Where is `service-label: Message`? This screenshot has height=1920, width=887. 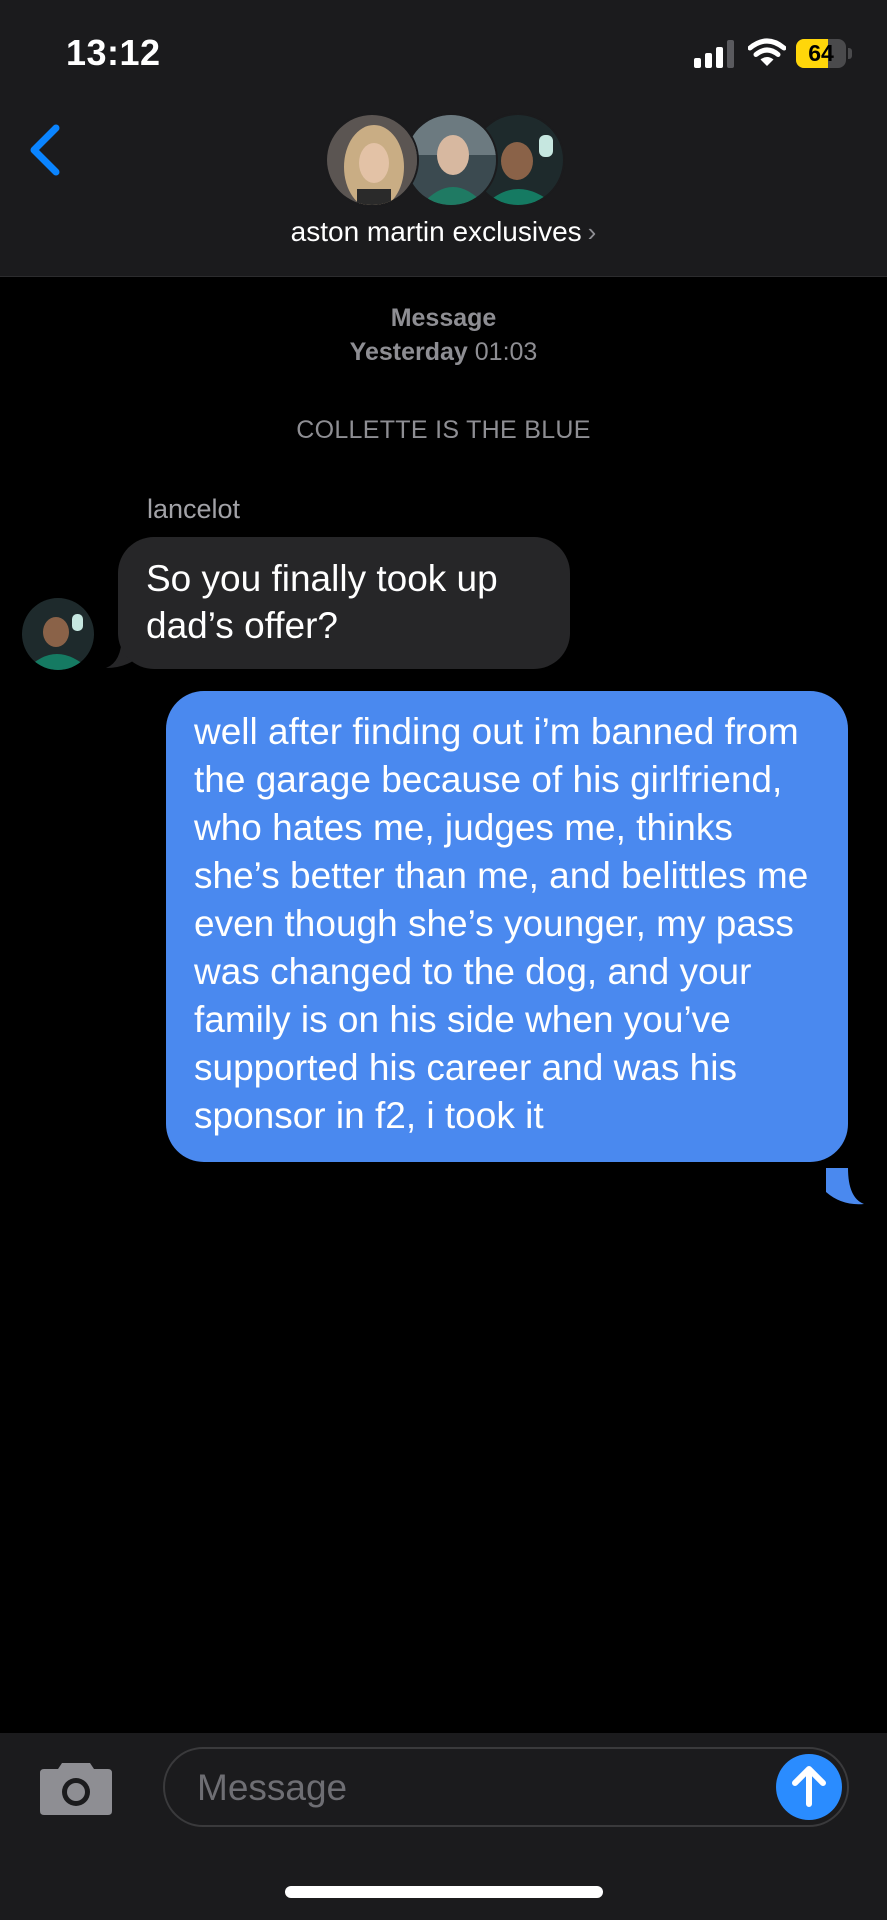 service-label: Message is located at coordinates (443, 318).